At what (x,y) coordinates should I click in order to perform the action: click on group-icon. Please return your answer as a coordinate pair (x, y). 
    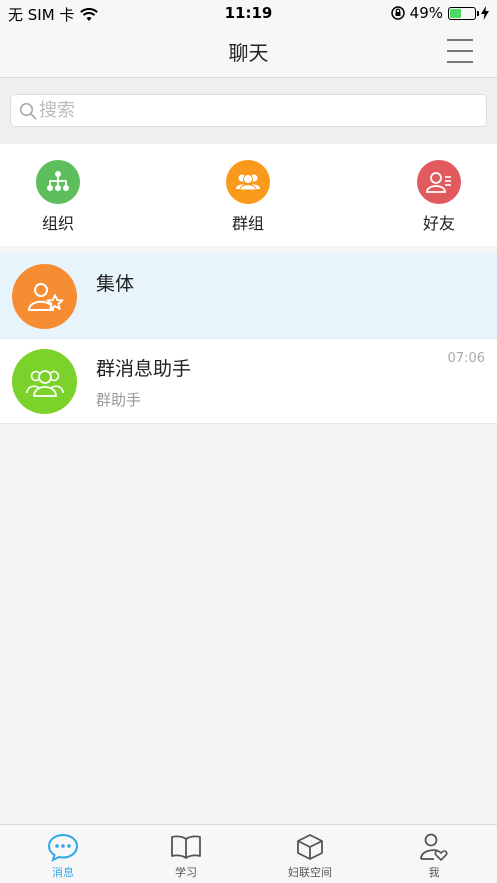
    Looking at the image, I should click on (248, 182).